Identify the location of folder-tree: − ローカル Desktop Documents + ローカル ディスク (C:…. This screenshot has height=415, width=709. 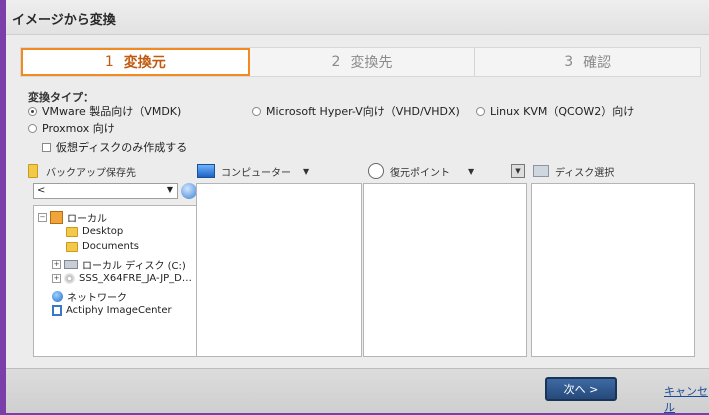
(115, 281).